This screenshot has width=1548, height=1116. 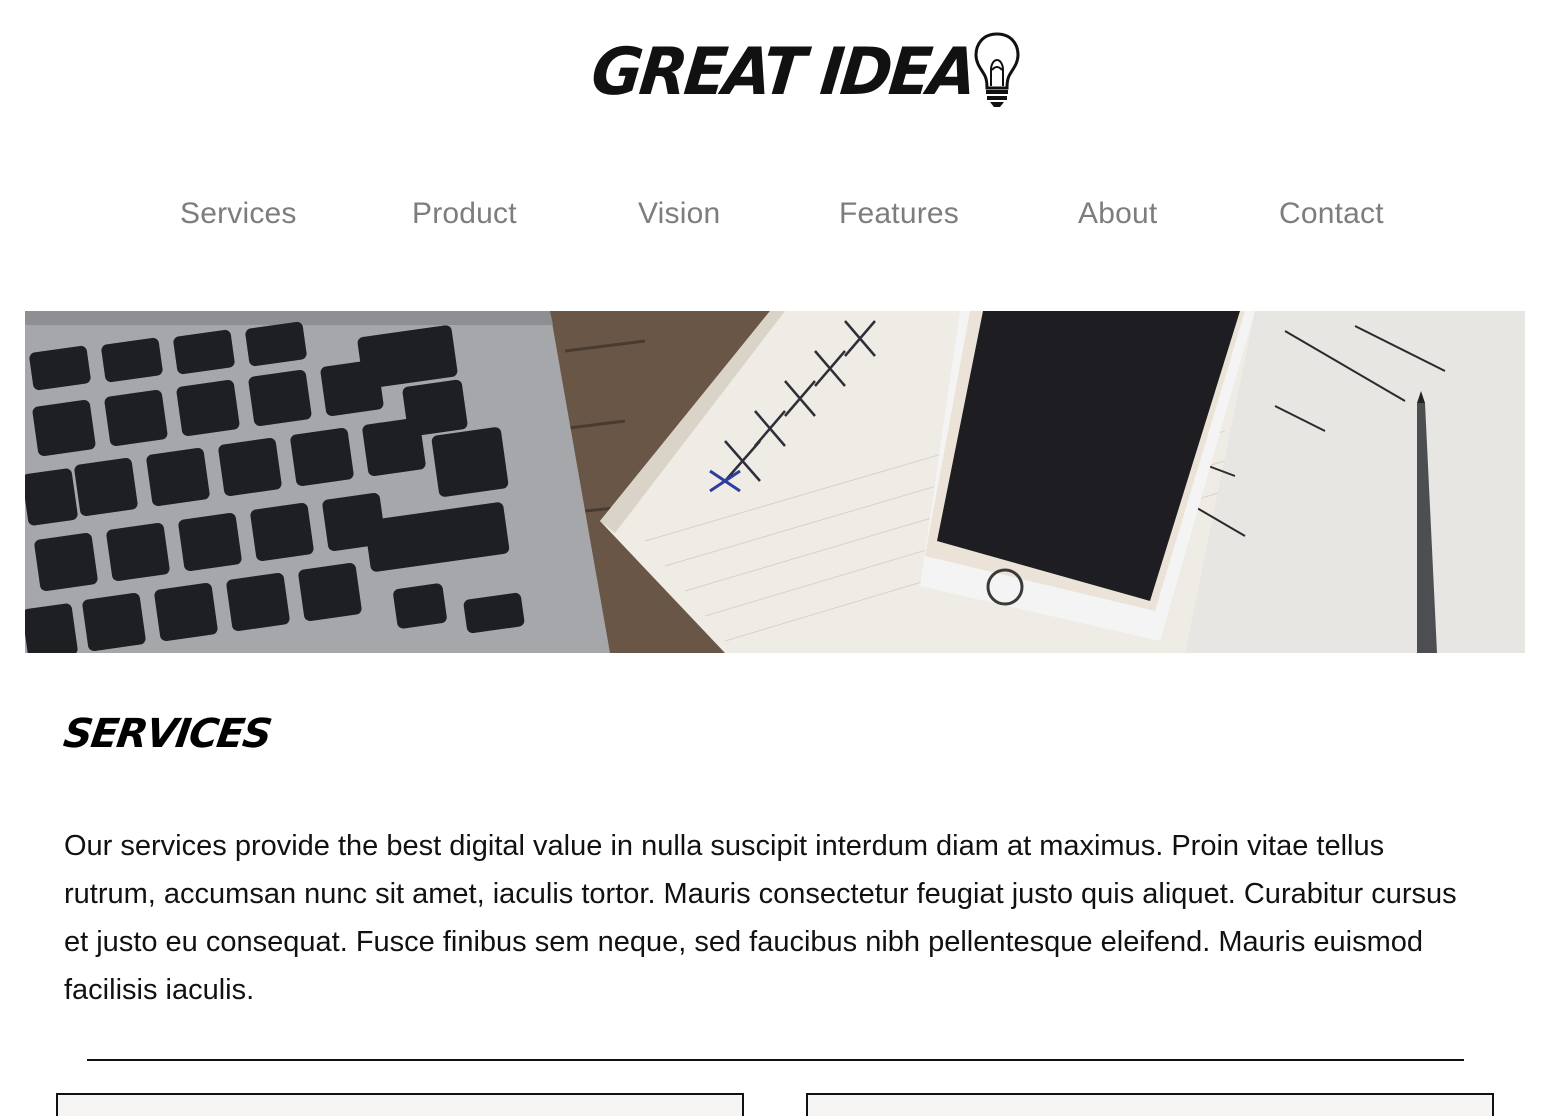 I want to click on nav-item-contact: Contact, so click(x=1331, y=214).